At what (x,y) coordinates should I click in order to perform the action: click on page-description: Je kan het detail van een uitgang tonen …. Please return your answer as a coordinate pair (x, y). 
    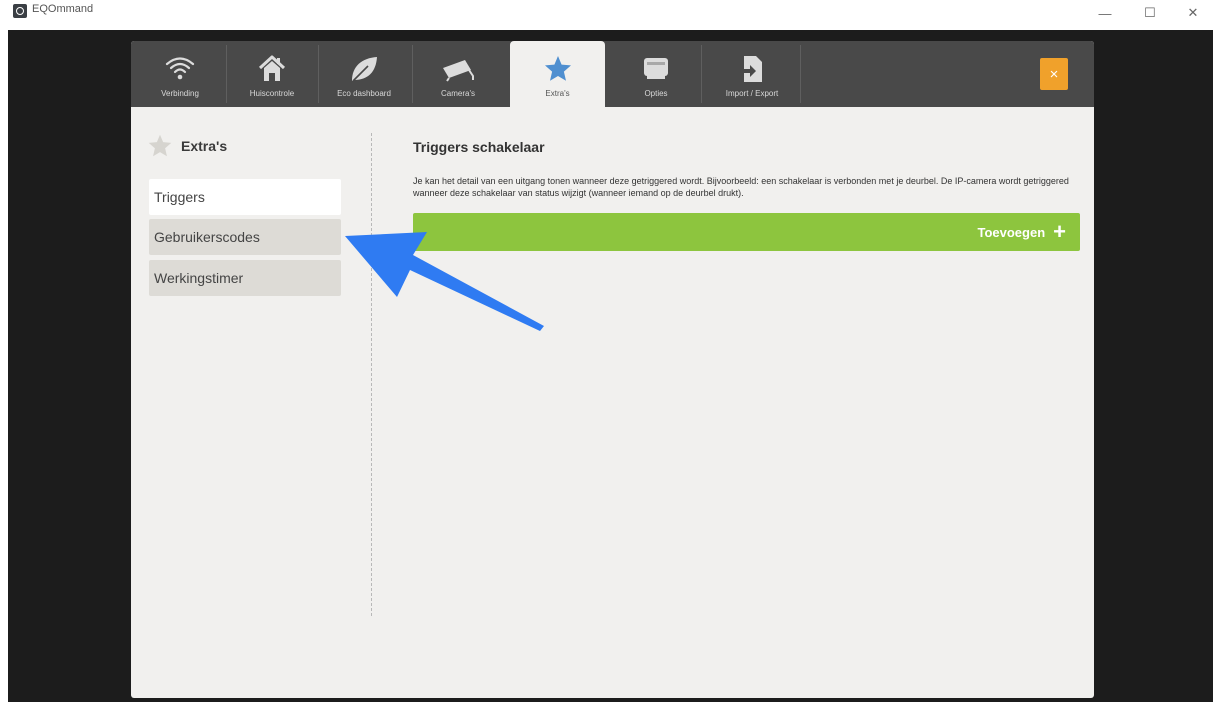
    Looking at the image, I should click on (741, 187).